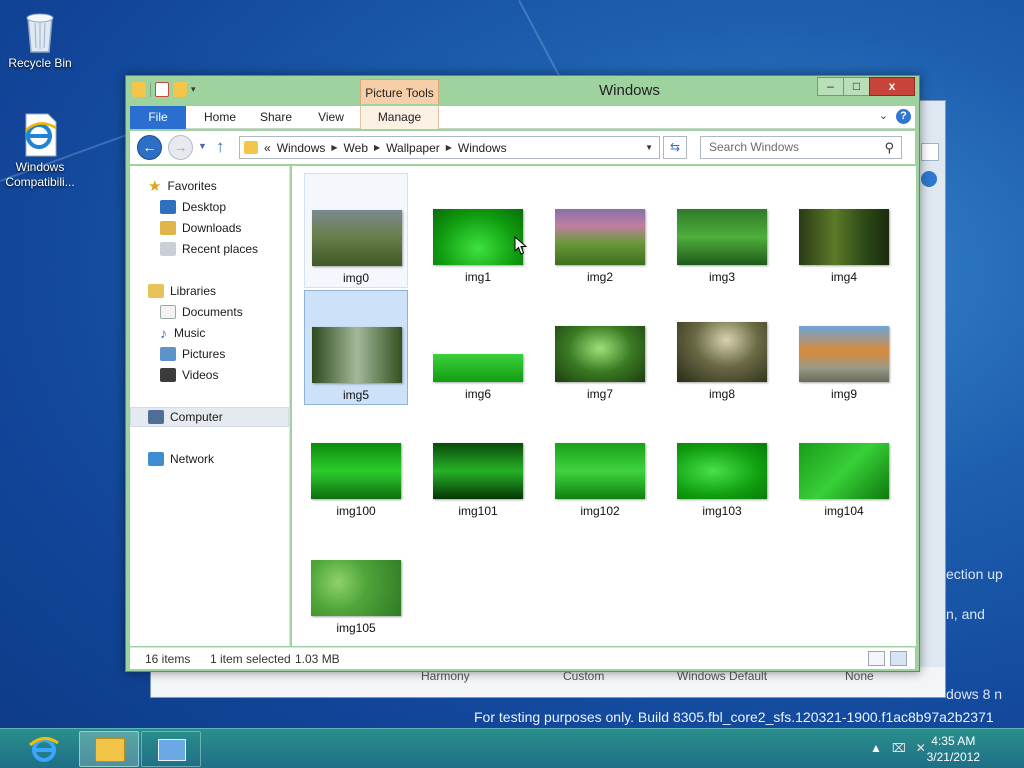 This screenshot has width=1024, height=768. I want to click on notification-area: ▲ ⌧ ✕, so click(898, 748).